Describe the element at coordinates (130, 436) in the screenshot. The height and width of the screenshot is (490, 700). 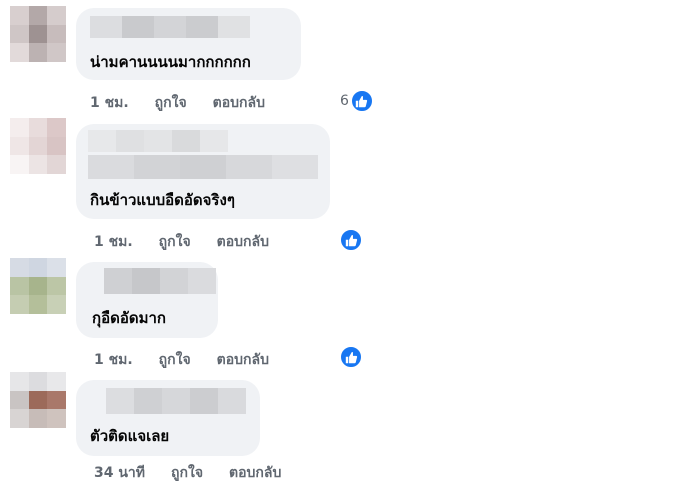
I see `comment-text: ตัวติดแจเลย` at that location.